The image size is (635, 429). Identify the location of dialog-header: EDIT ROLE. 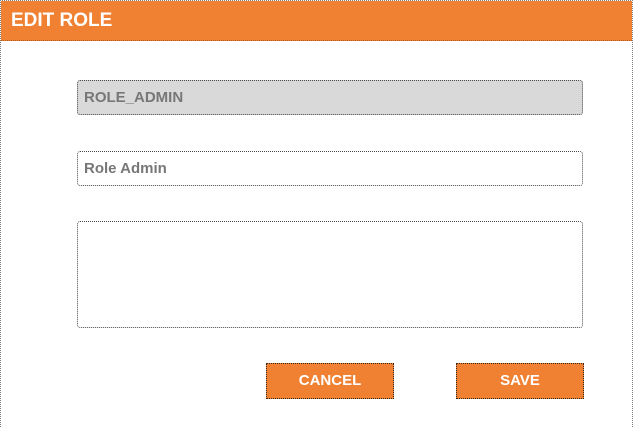
(316, 21).